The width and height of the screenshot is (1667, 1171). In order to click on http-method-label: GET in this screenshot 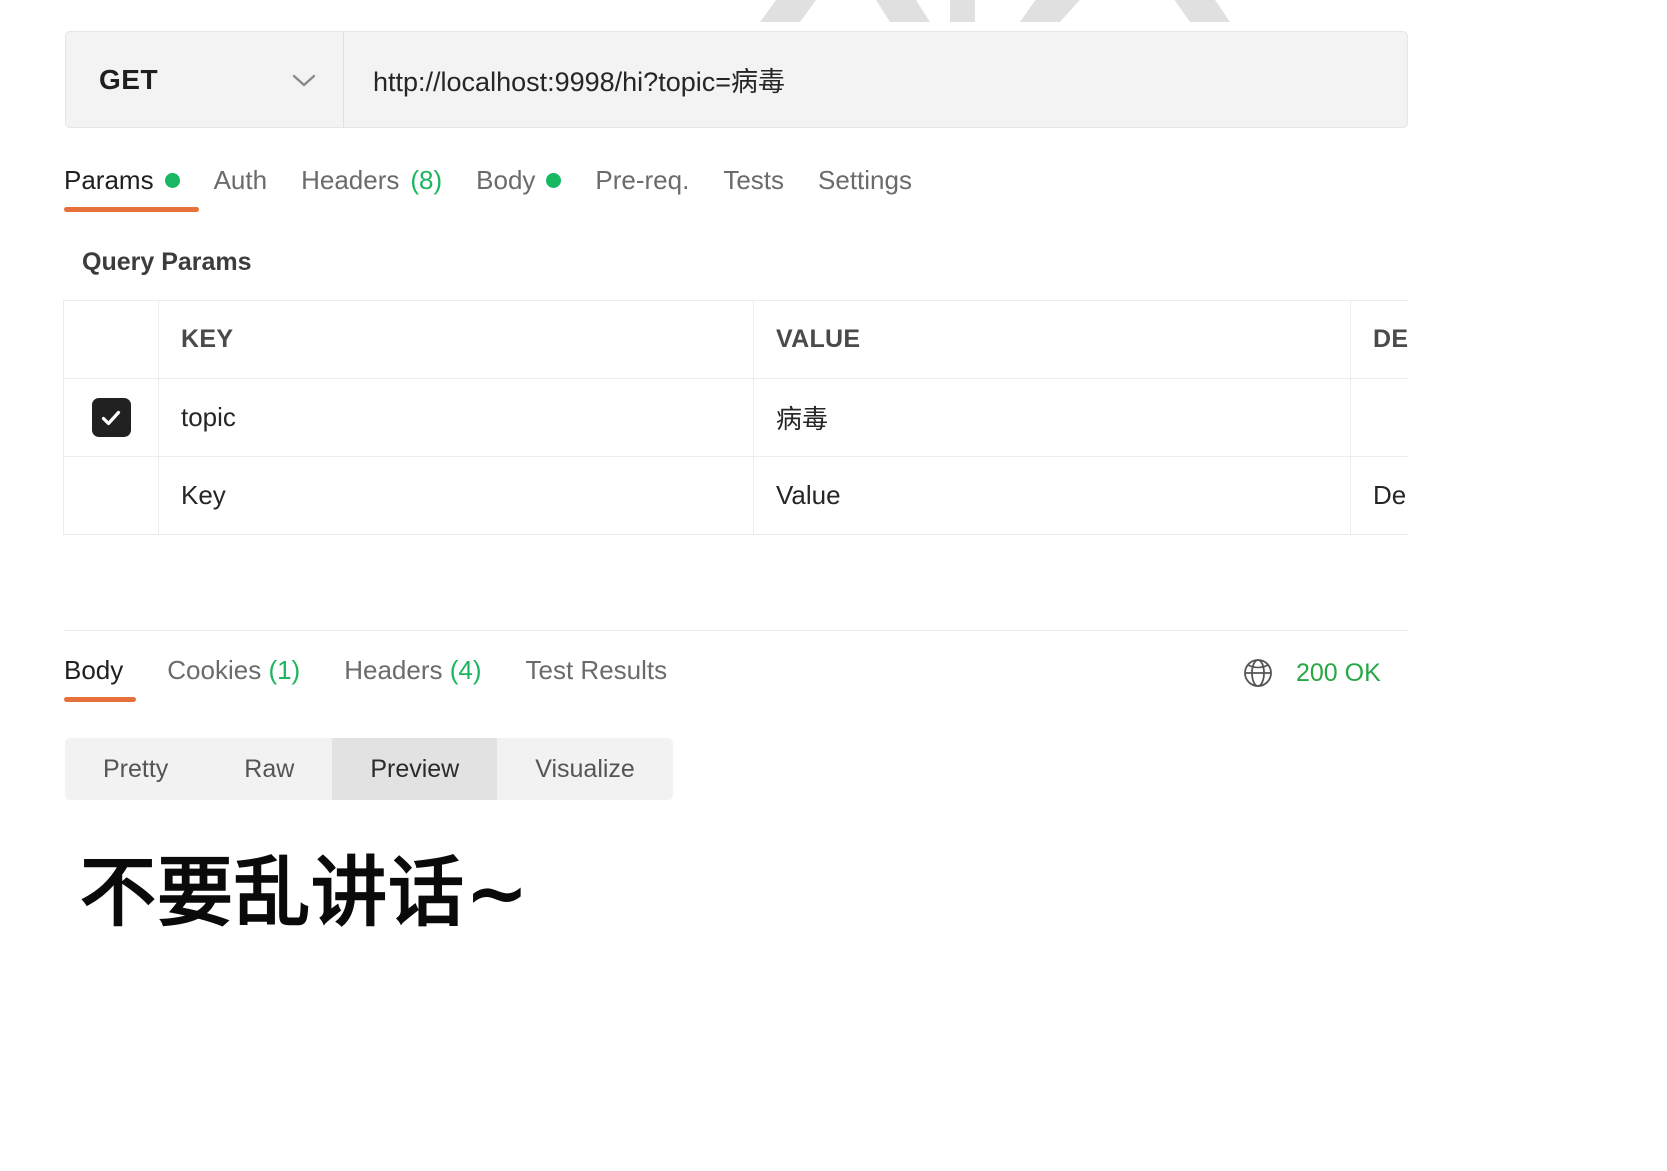, I will do `click(129, 79)`.